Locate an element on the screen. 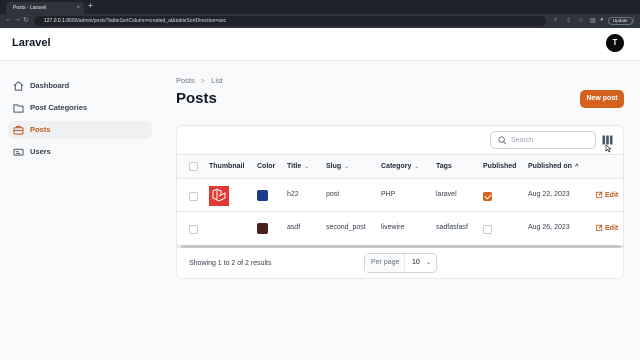  column-tags: Tags is located at coordinates (444, 166).